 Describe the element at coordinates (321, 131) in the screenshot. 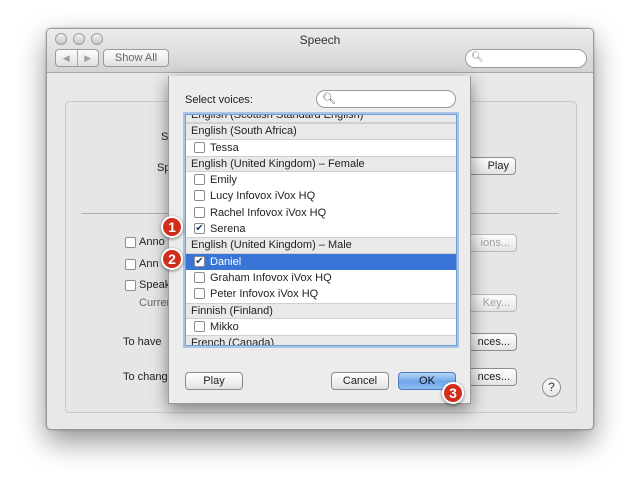

I see `voice-group-header: English (South Africa)` at that location.